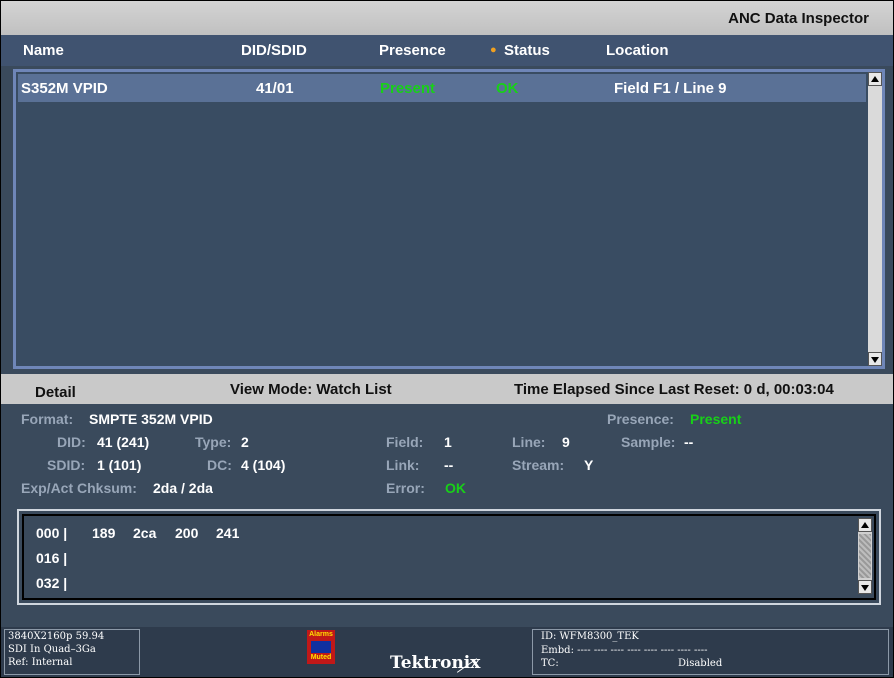  I want to click on did-value: 41 (241), so click(123, 442).